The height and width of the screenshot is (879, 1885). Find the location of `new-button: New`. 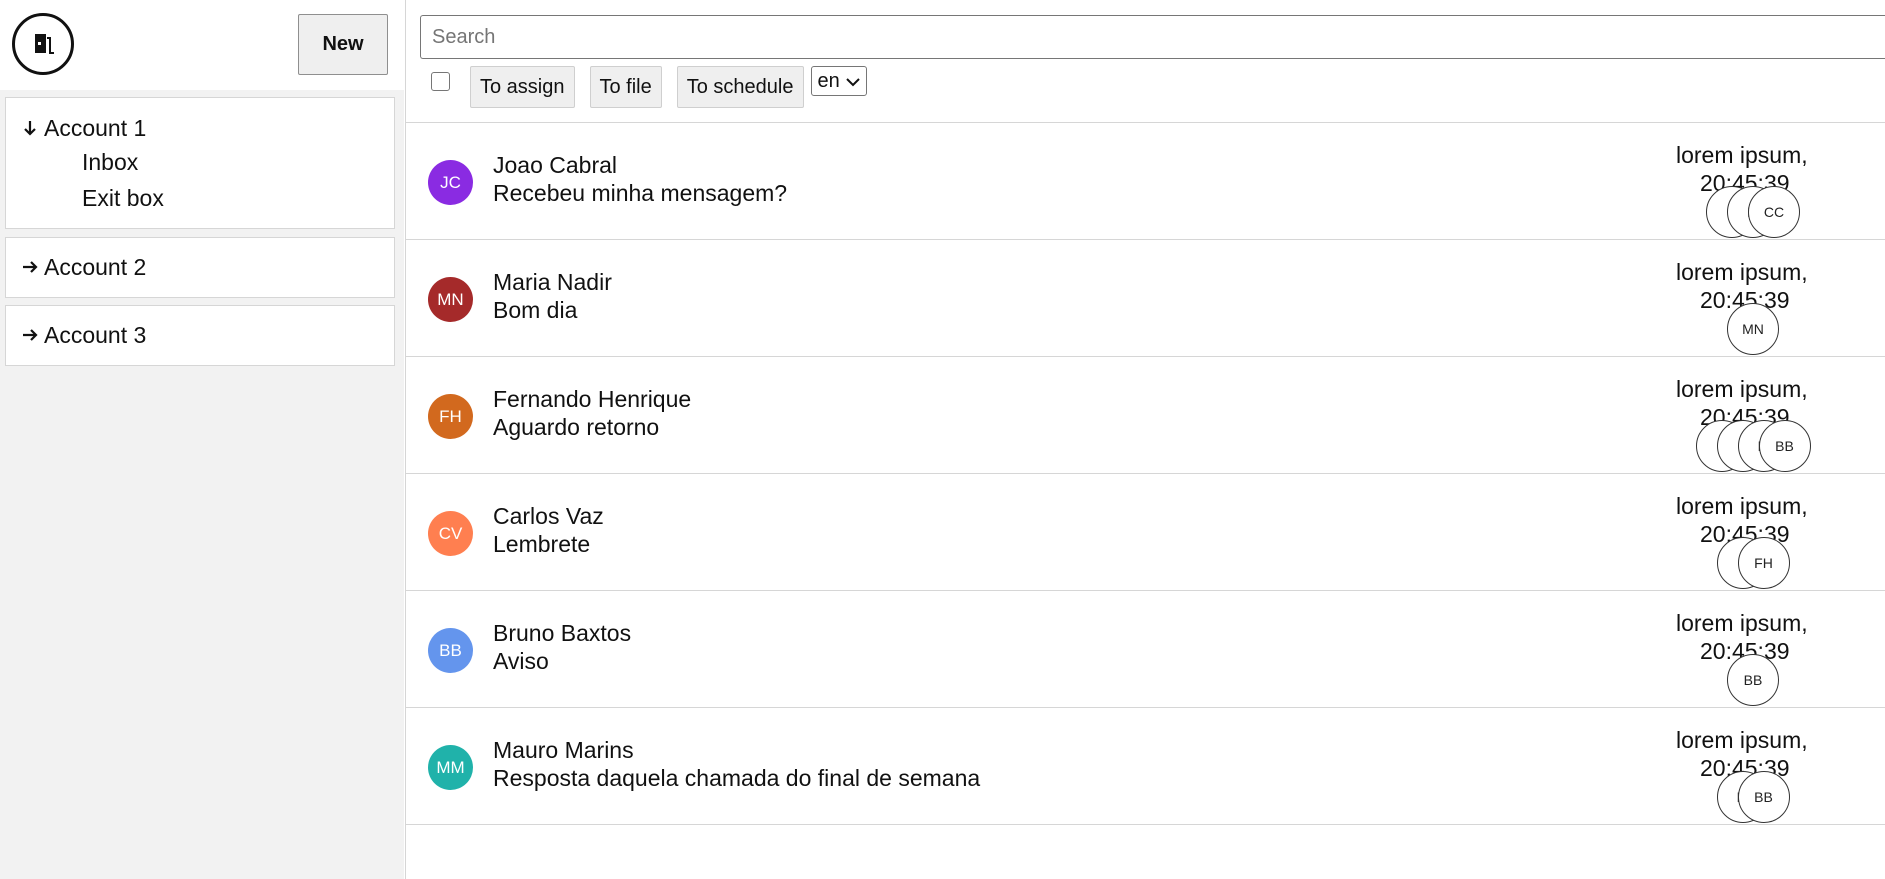

new-button: New is located at coordinates (343, 44).